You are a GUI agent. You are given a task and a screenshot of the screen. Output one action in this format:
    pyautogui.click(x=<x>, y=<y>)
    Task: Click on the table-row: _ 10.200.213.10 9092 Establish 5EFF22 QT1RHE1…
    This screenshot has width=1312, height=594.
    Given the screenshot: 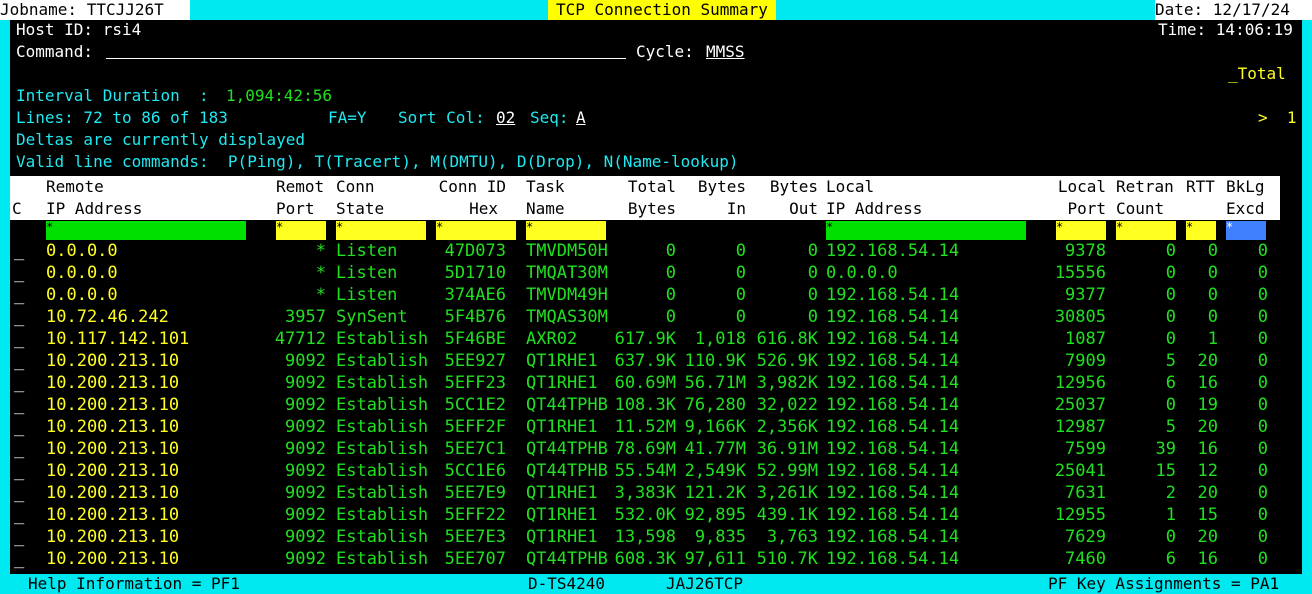 What is the action you would take?
    pyautogui.click(x=656, y=515)
    